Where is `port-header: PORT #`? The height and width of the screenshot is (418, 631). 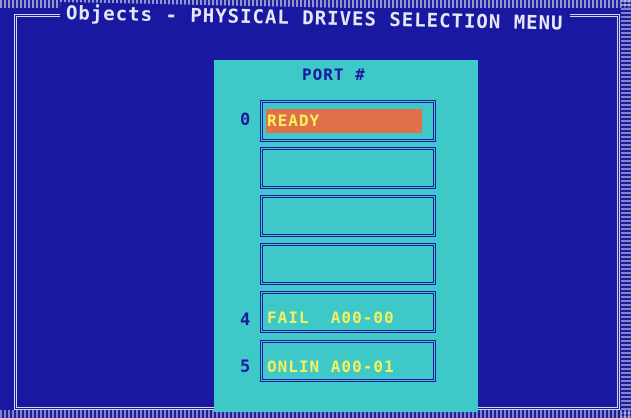 port-header: PORT # is located at coordinates (334, 74).